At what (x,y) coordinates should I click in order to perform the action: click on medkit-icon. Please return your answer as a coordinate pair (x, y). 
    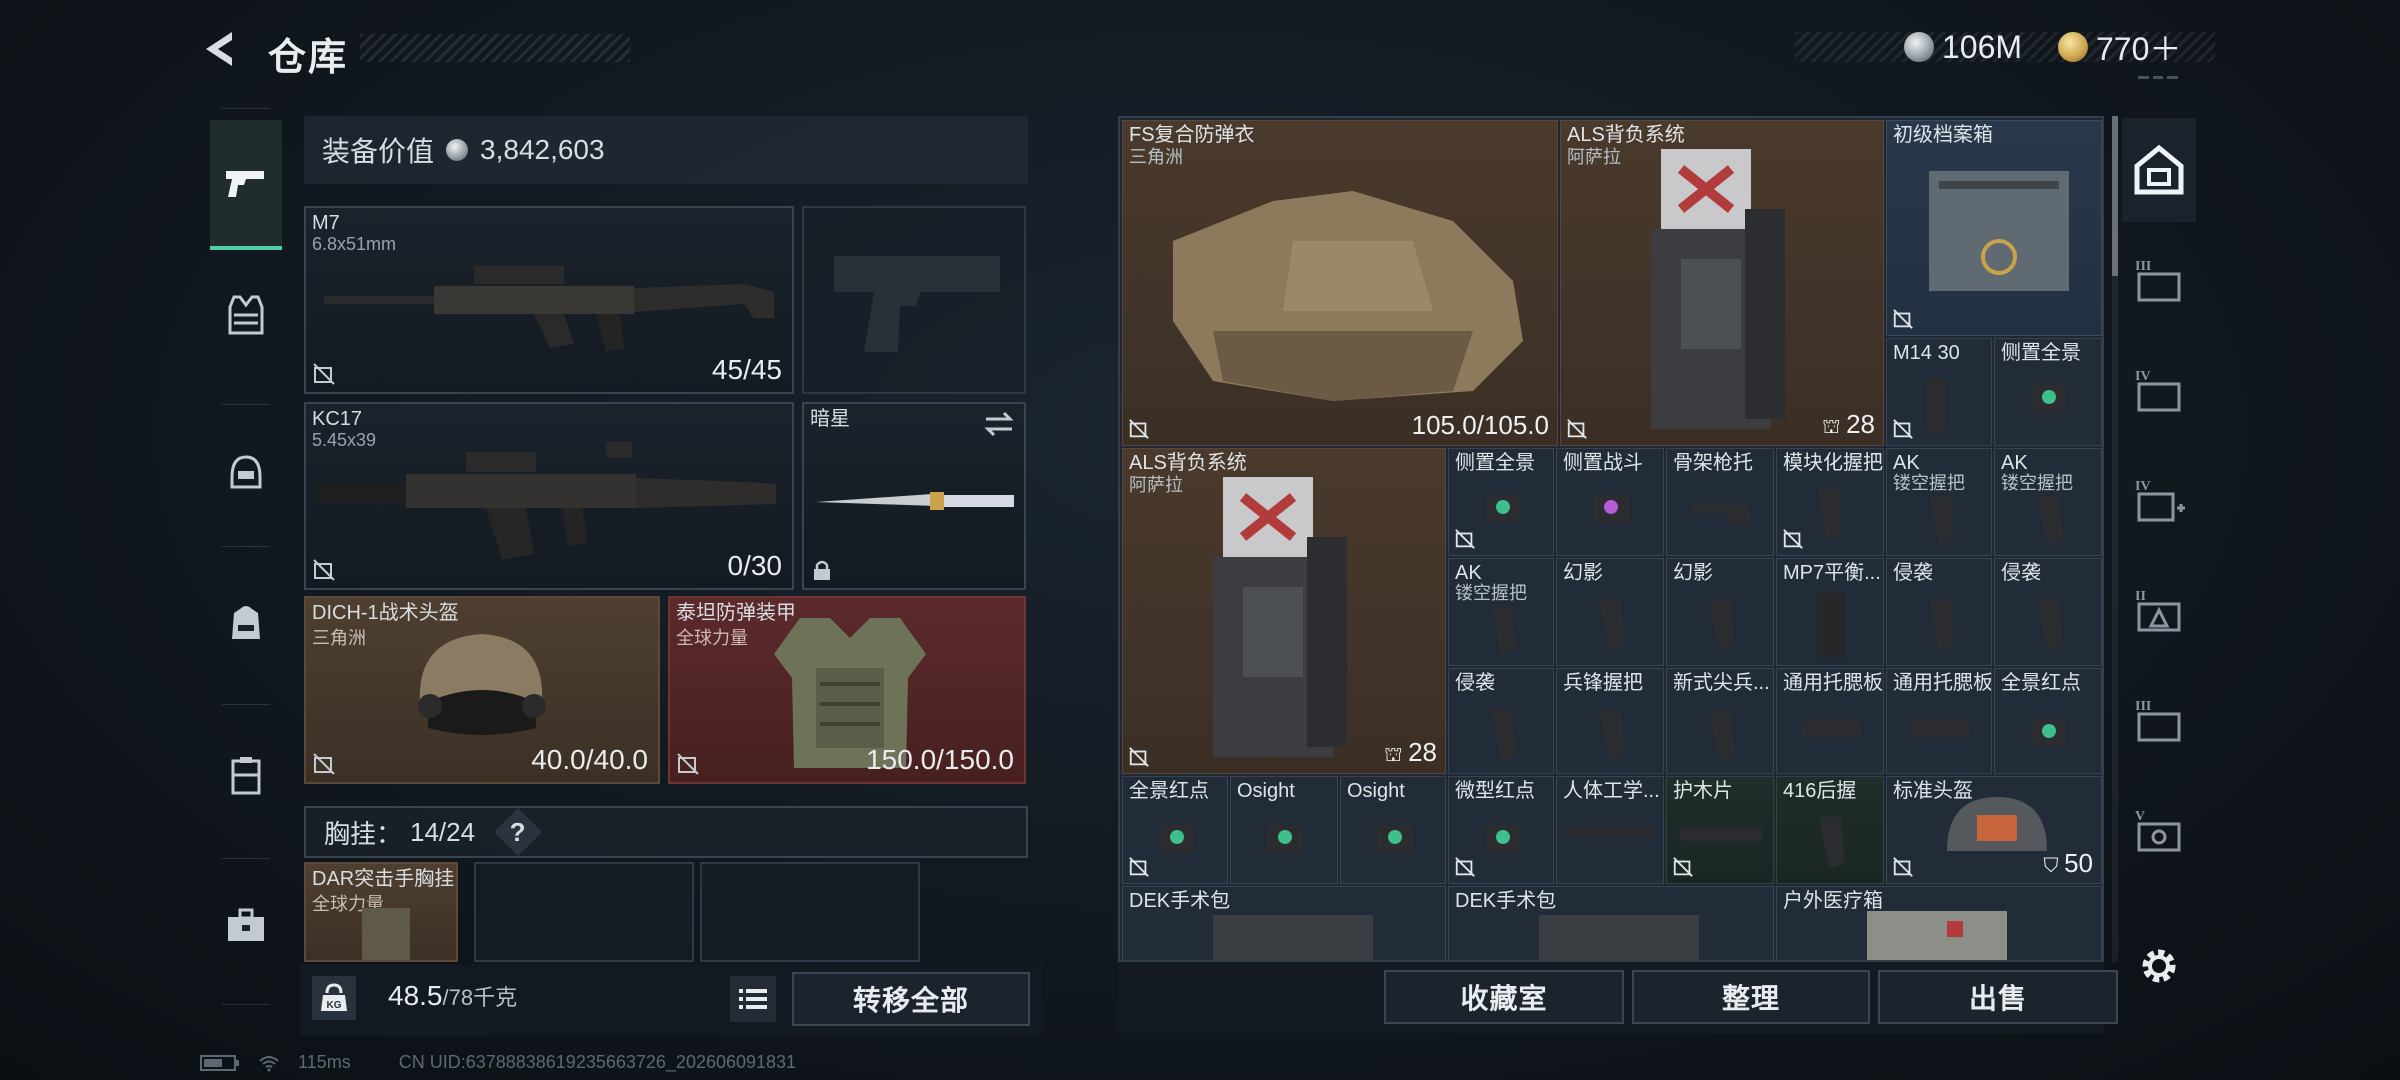
    Looking at the image, I should click on (1293, 937).